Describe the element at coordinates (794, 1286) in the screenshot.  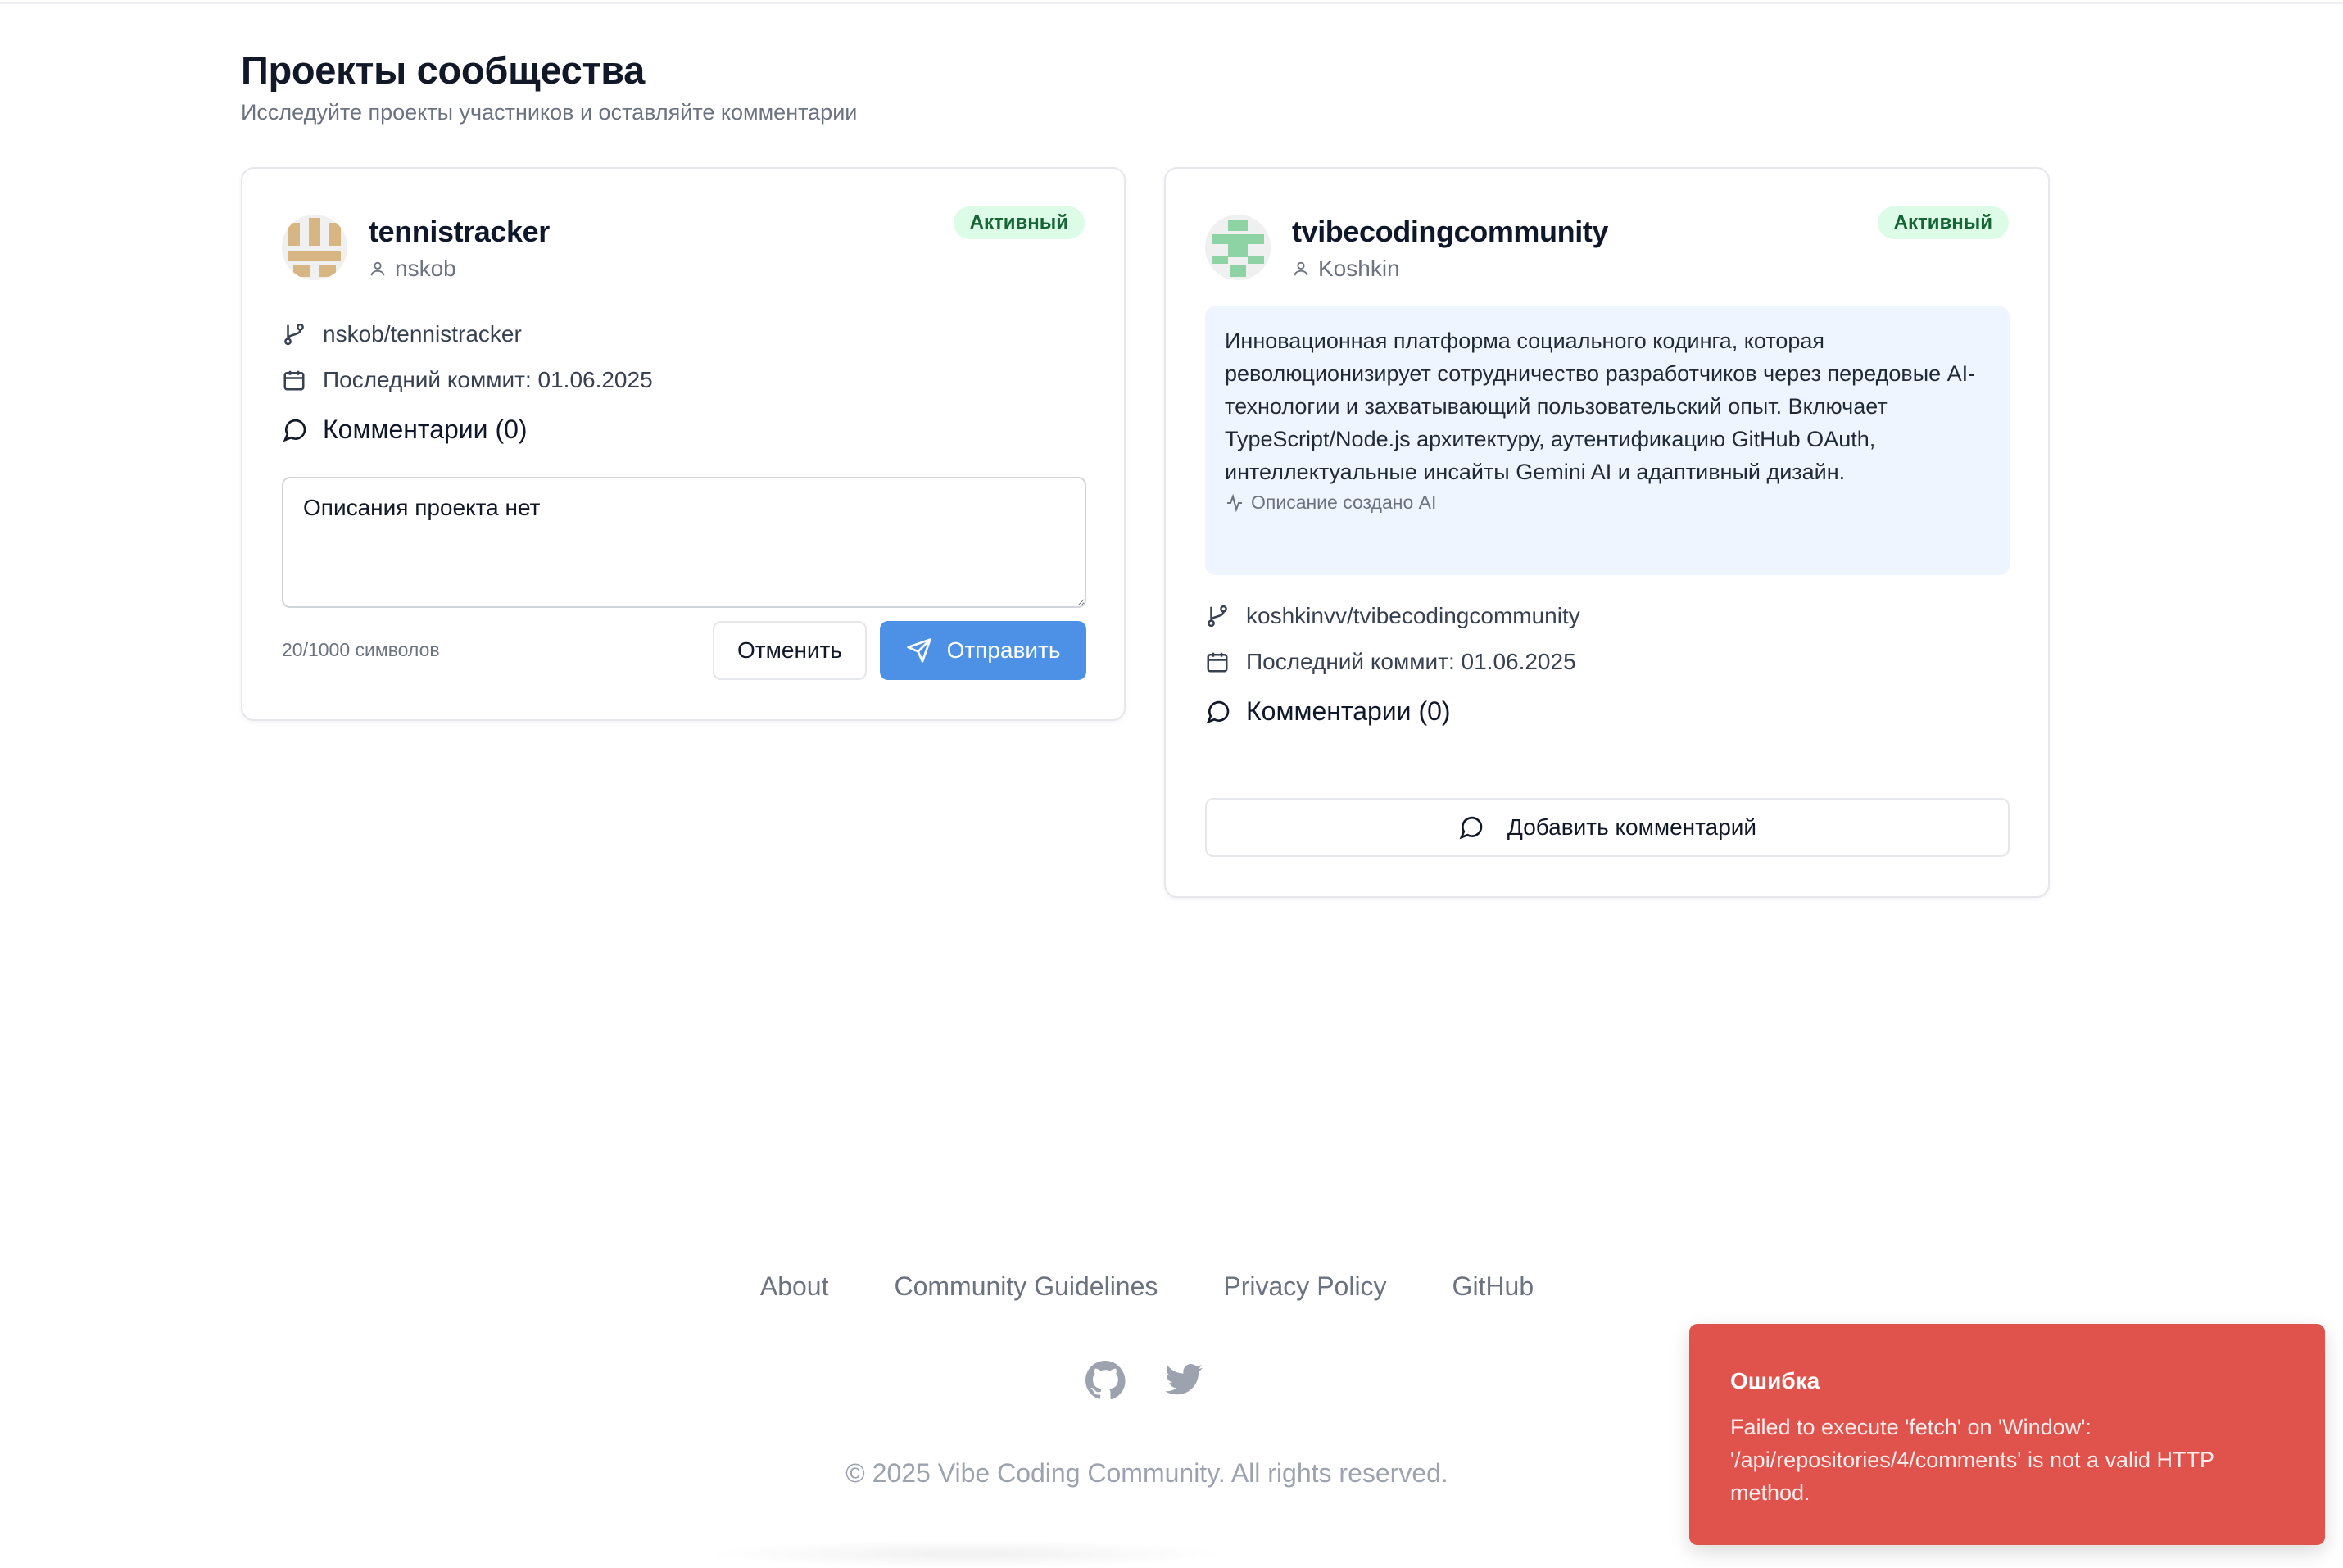
I see `footer-link-about: About` at that location.